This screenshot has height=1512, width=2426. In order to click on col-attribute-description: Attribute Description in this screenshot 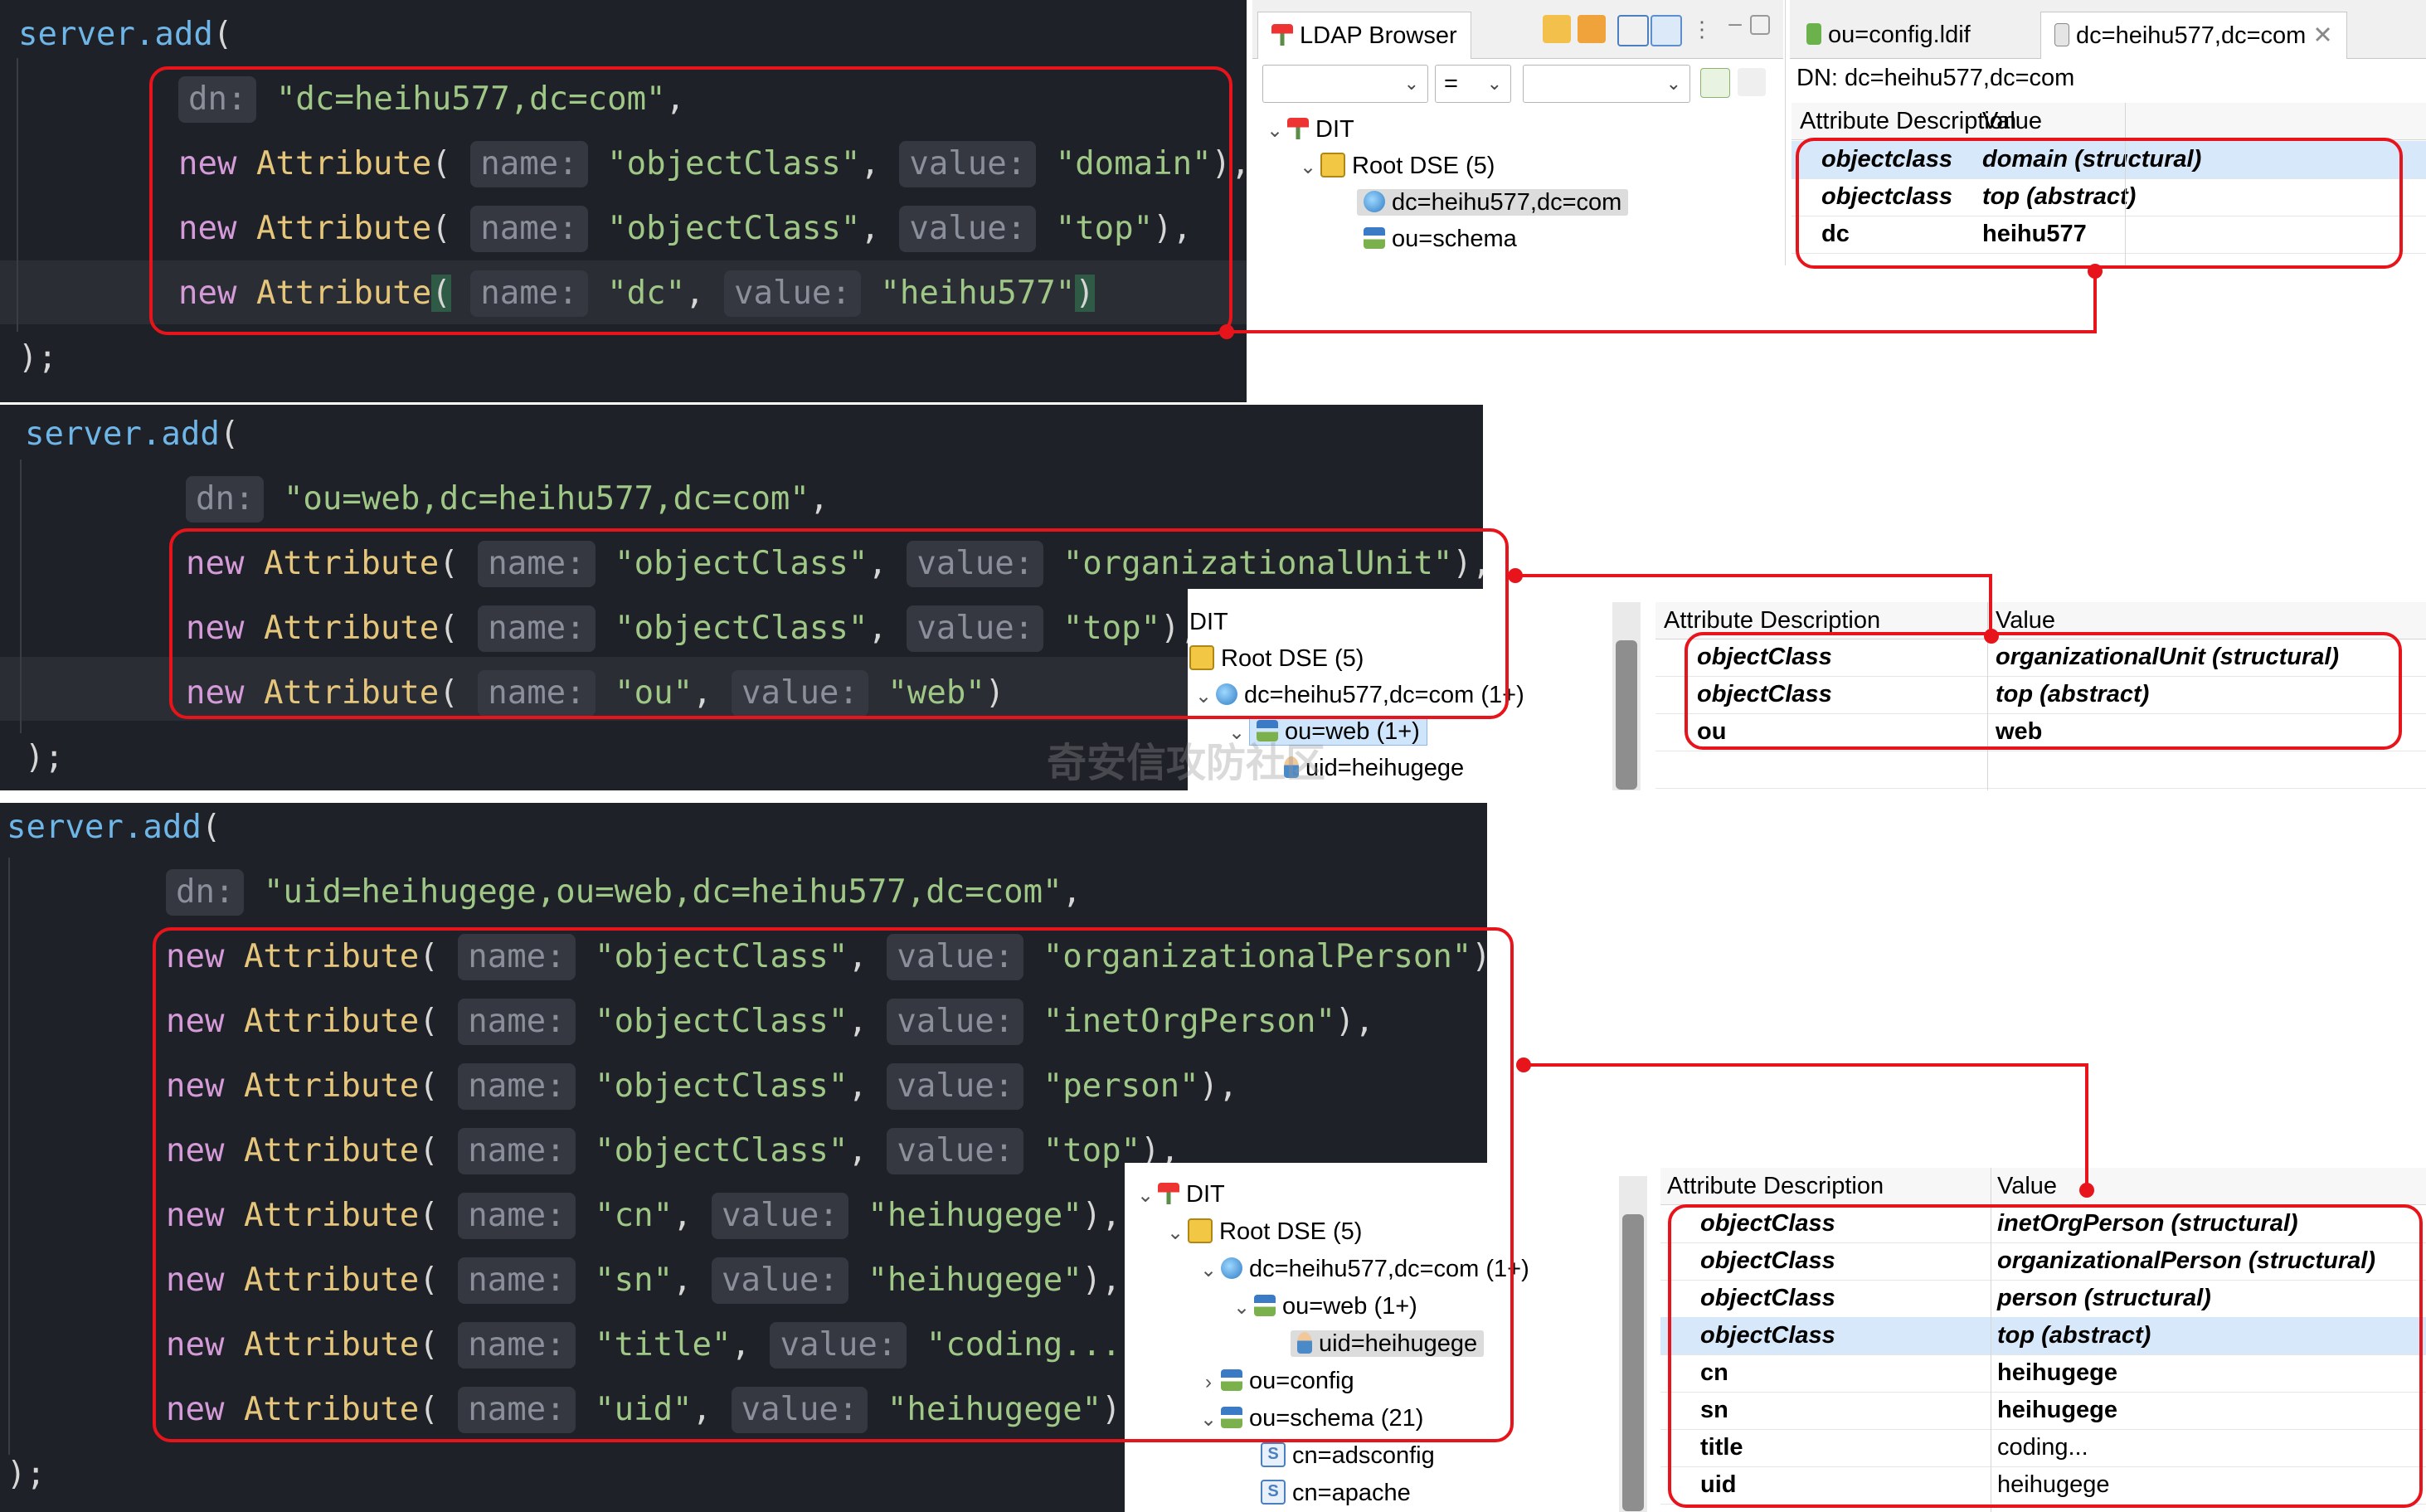, I will do `click(1776, 1186)`.